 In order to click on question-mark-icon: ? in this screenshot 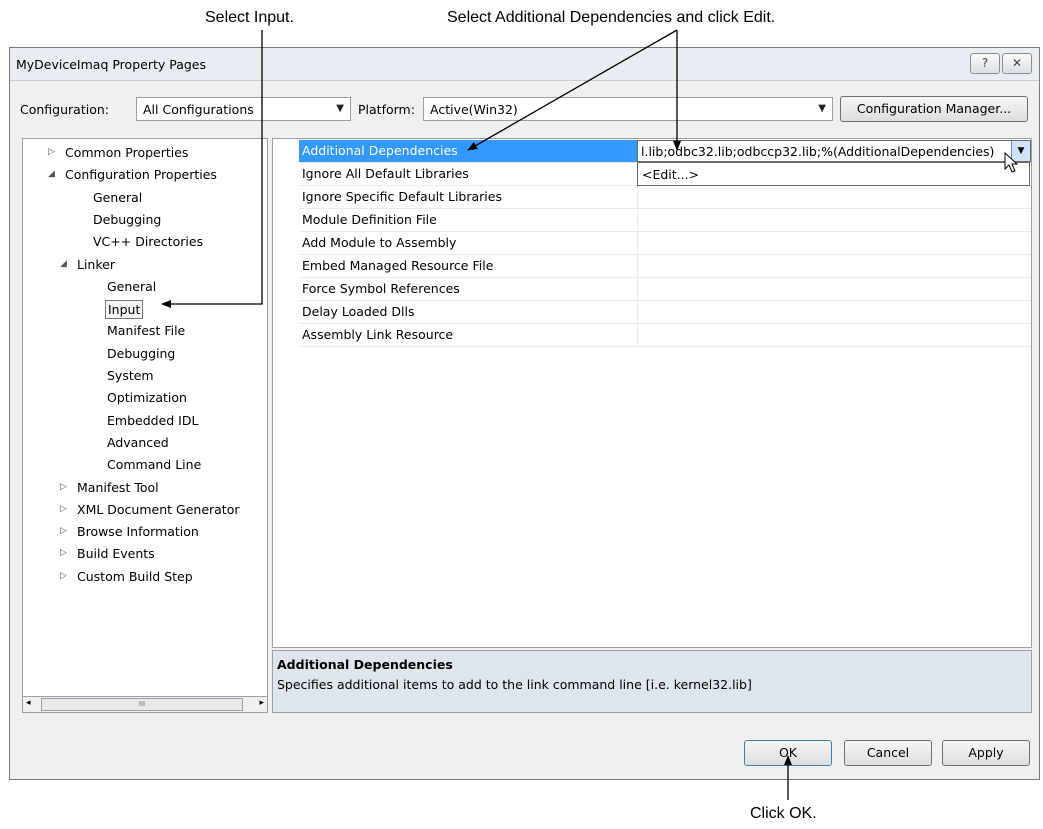, I will do `click(985, 63)`.